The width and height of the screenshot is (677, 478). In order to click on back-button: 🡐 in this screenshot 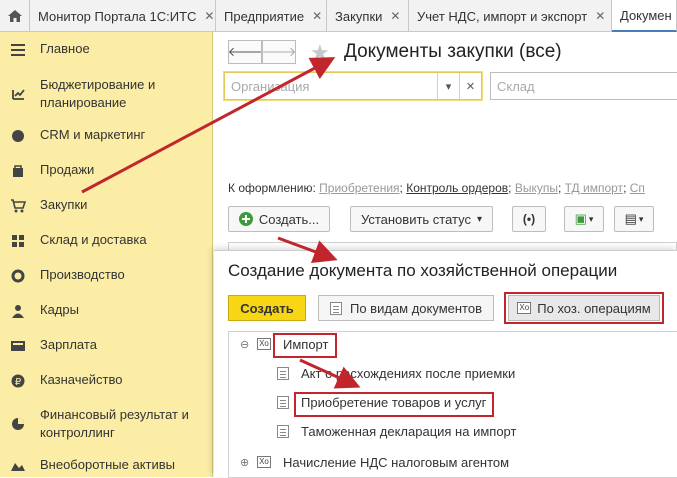, I will do `click(245, 52)`.